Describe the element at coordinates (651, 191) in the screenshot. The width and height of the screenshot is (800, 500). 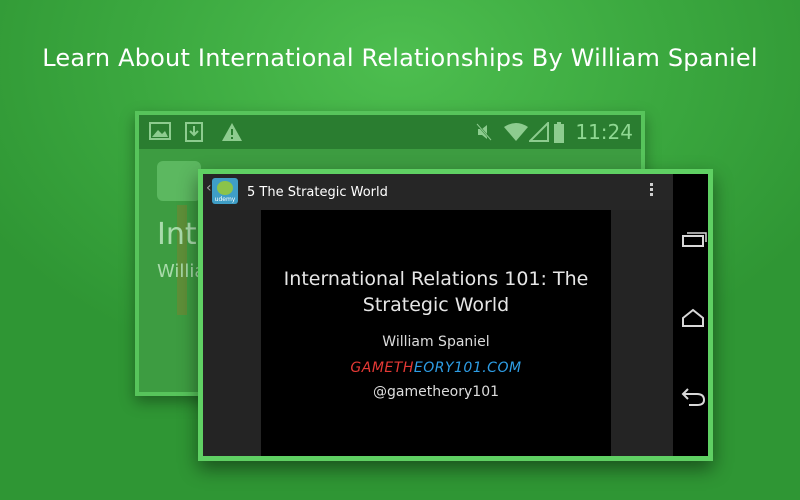
I see `overflow-menu-icon` at that location.